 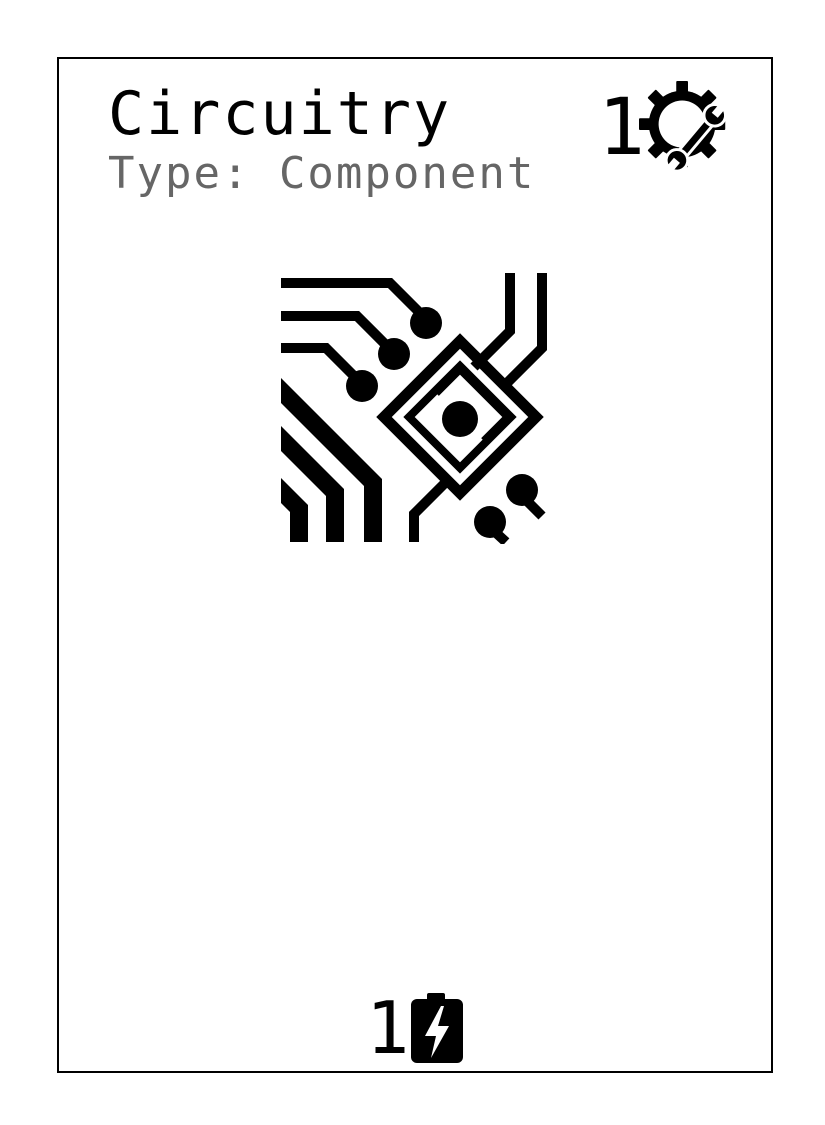 What do you see at coordinates (280, 114) in the screenshot?
I see `card-title: Circuitry` at bounding box center [280, 114].